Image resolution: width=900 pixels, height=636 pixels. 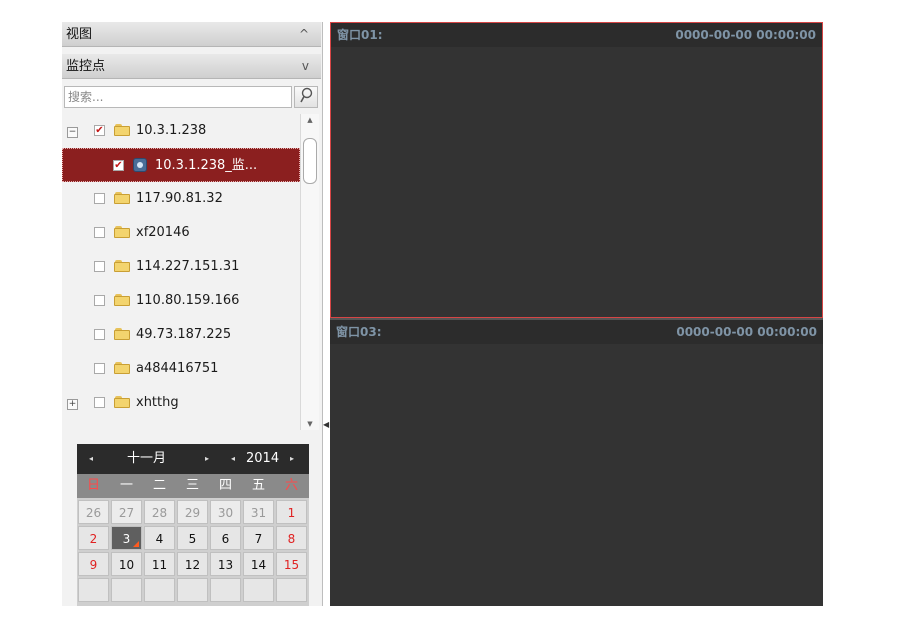 I want to click on tree-item-label: a484416751, so click(x=177, y=368).